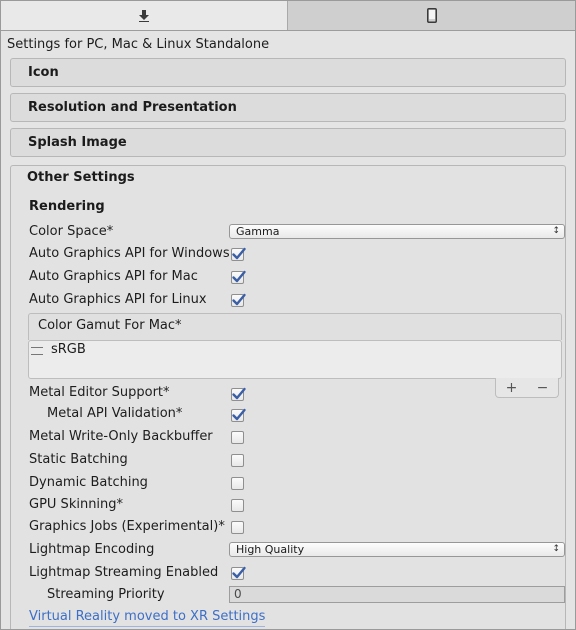 The image size is (576, 630). I want to click on lightmap-encoding-label: Lightmap Encoding, so click(92, 549).